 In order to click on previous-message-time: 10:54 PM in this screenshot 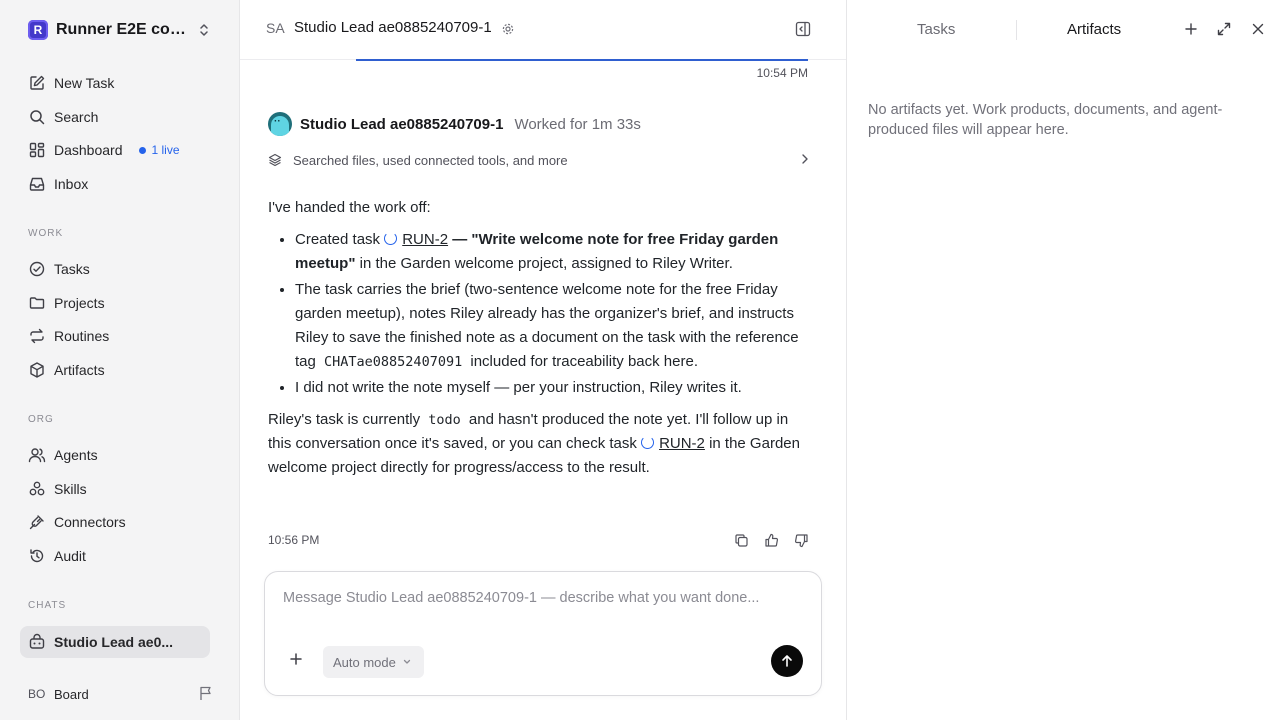, I will do `click(782, 73)`.